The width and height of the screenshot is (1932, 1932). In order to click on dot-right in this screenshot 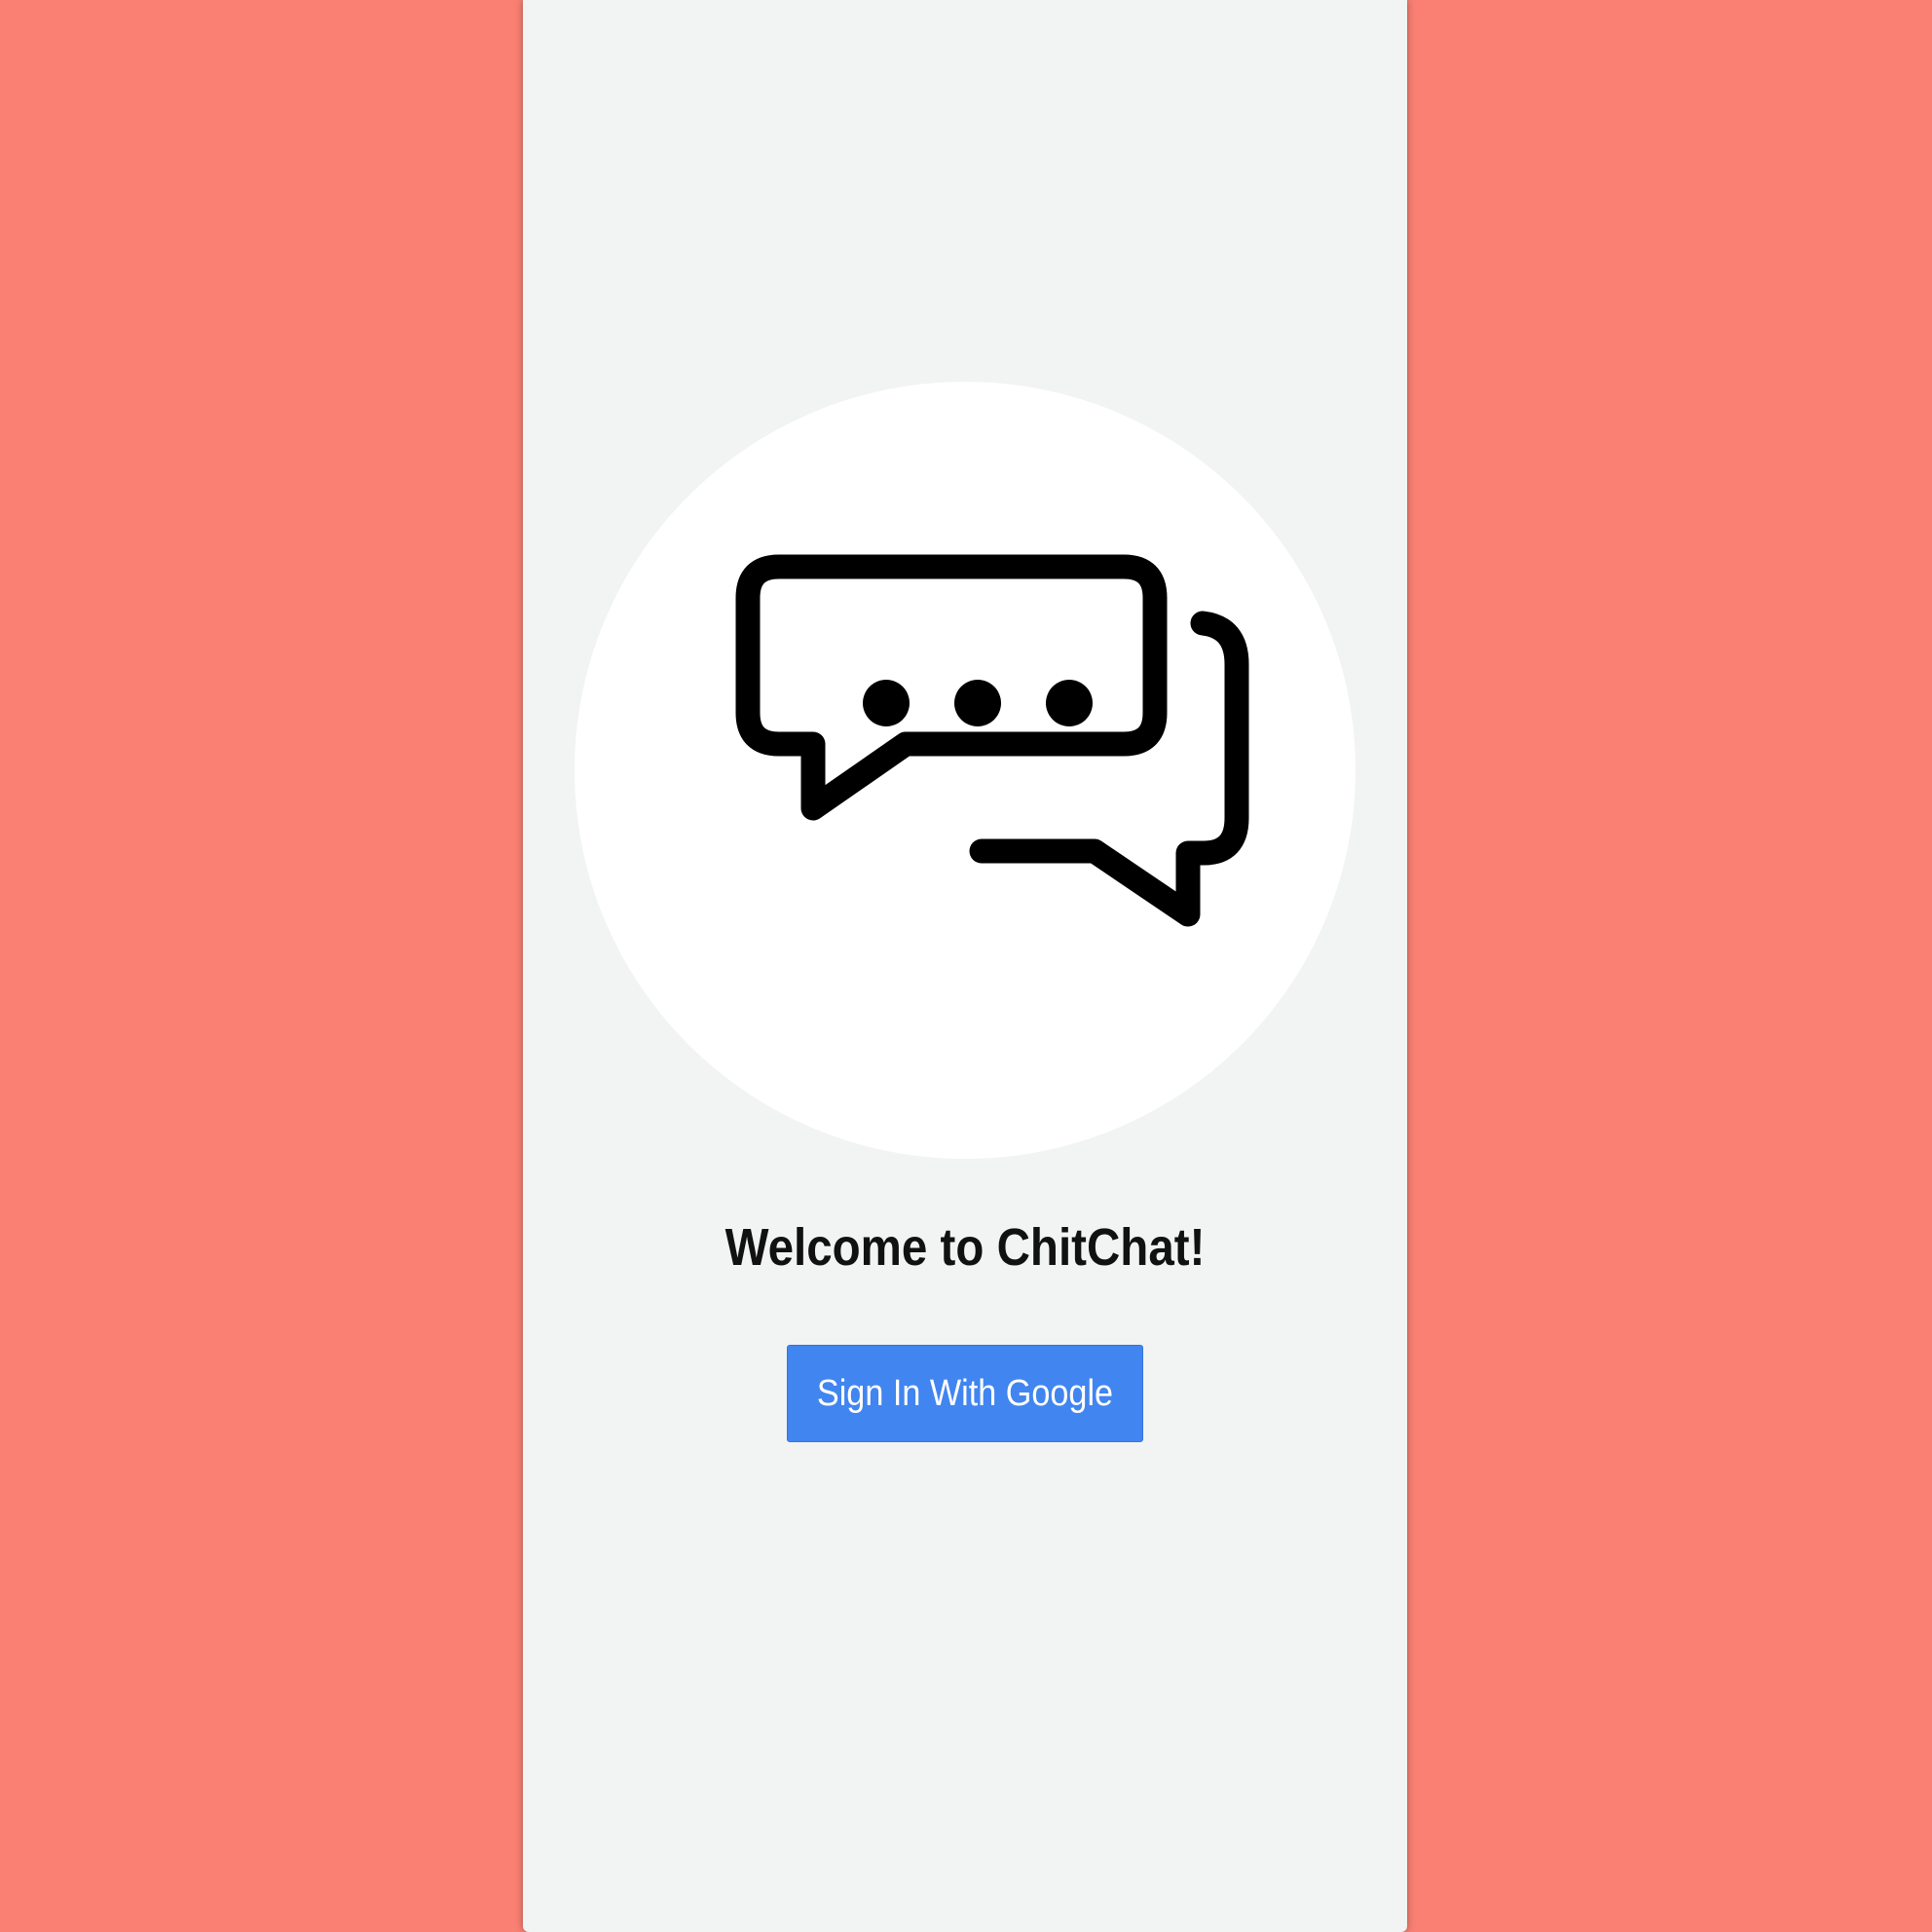, I will do `click(1070, 703)`.